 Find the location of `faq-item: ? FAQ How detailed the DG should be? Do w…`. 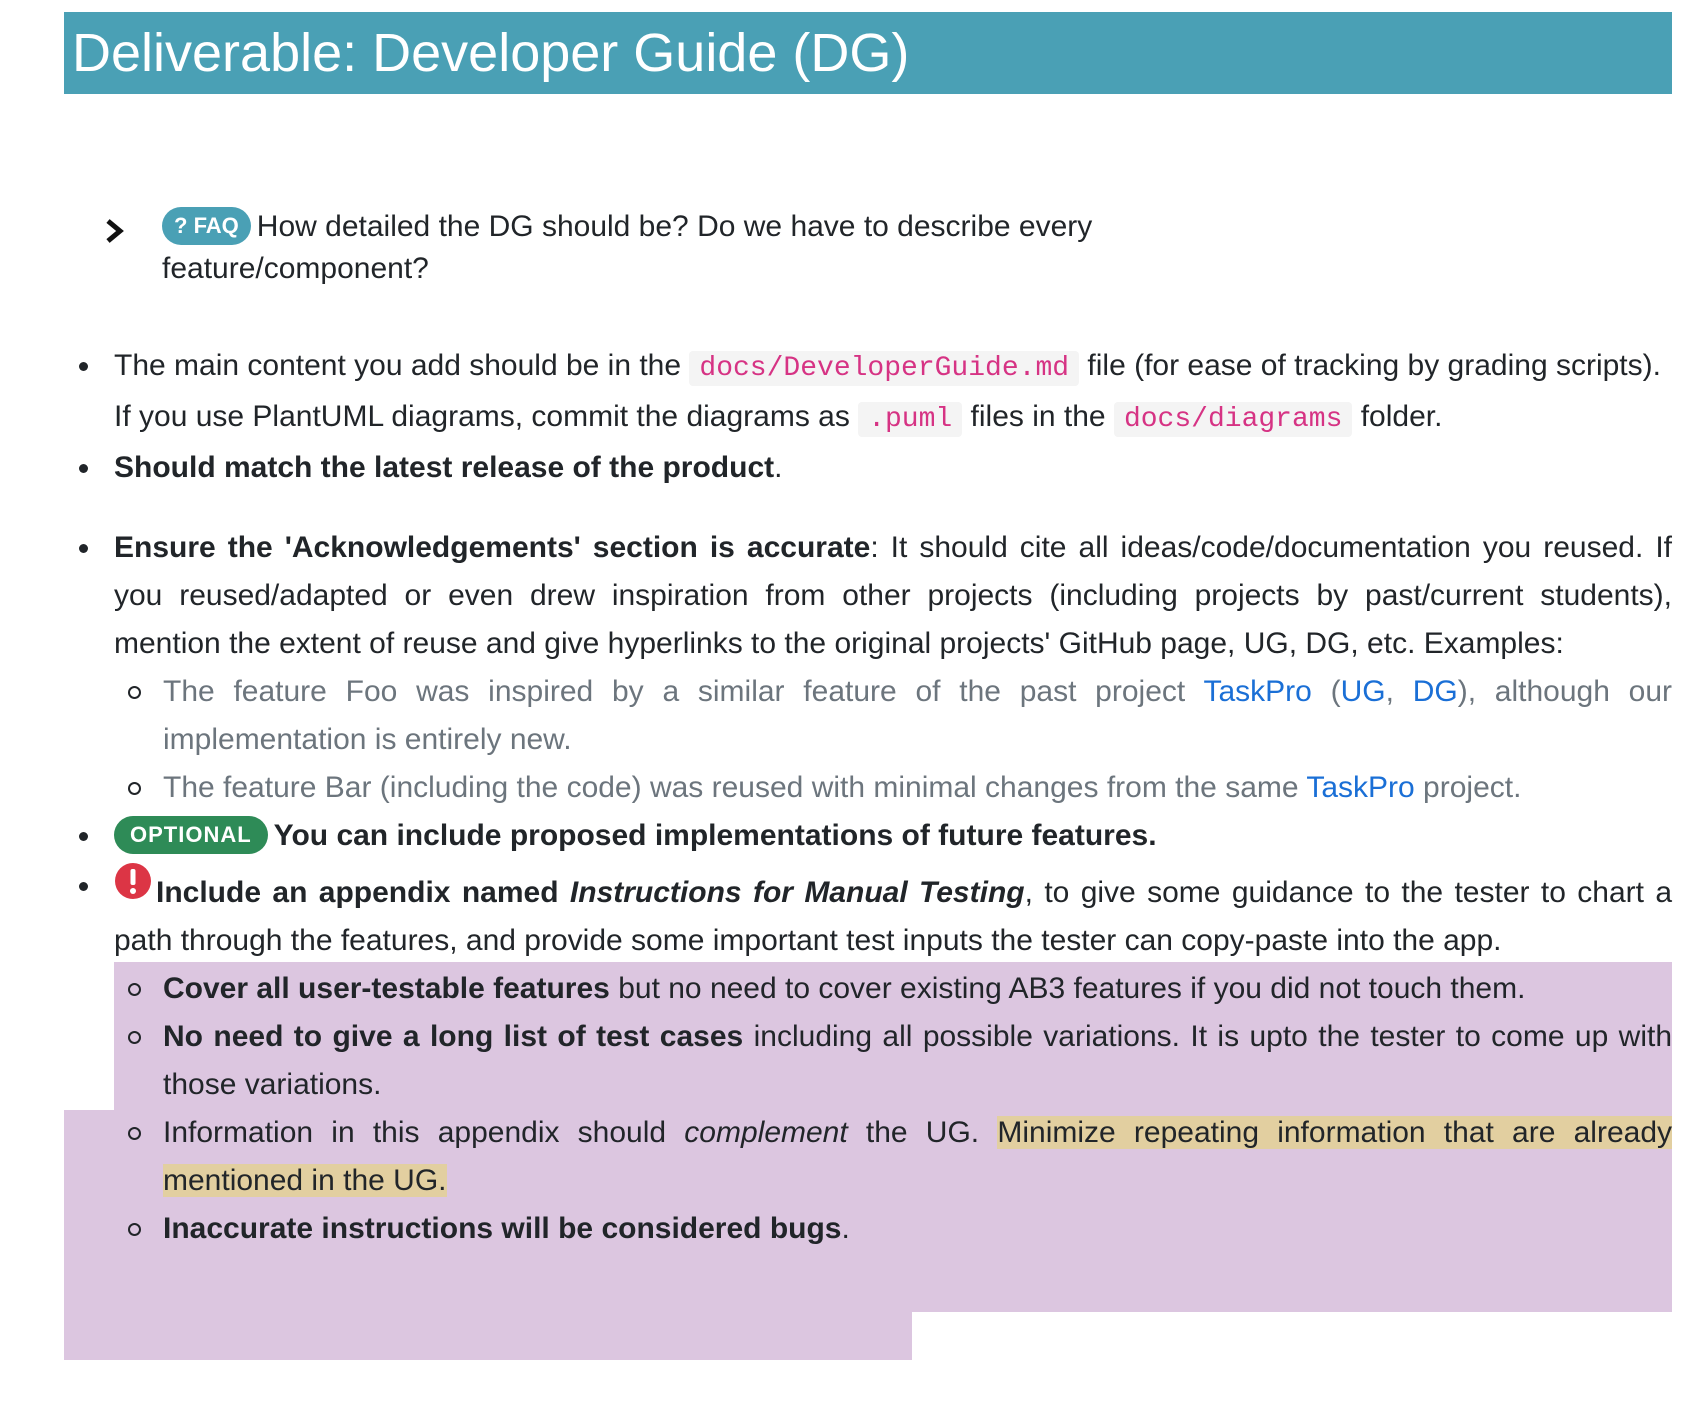

faq-item: ? FAQ How detailed the DG should be? Do w… is located at coordinates (640, 248).